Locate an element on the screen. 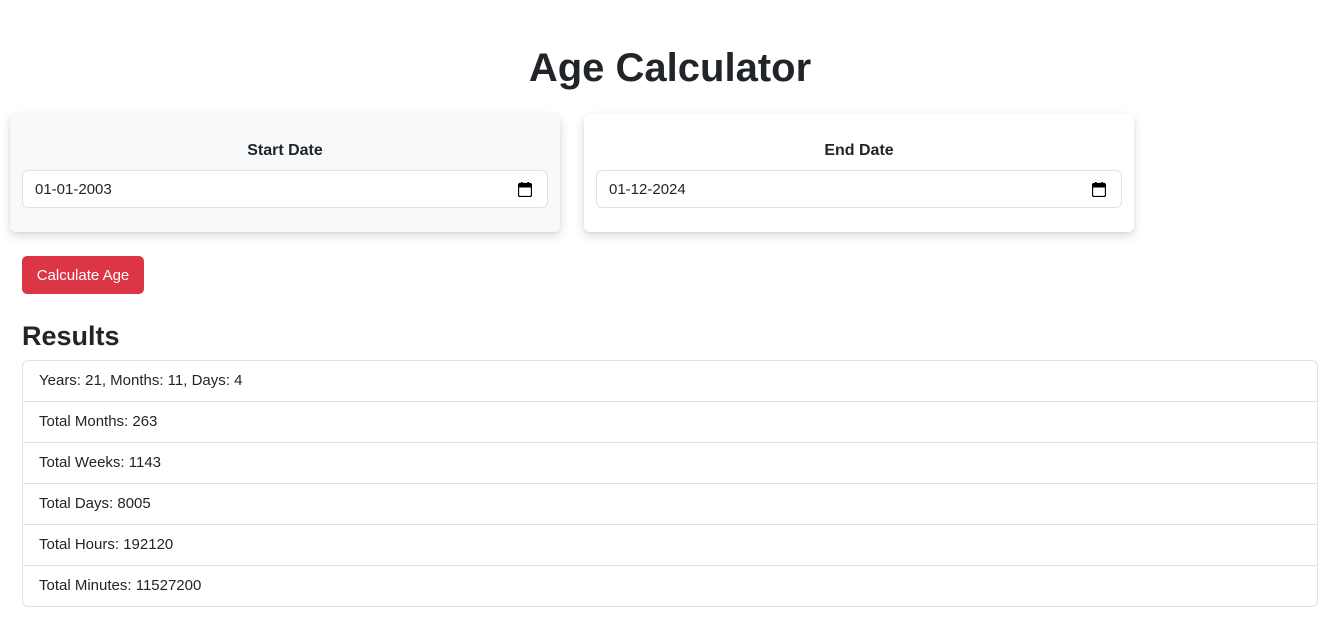 Image resolution: width=1342 pixels, height=631 pixels. end-date-value: 01-12-2024 is located at coordinates (647, 190).